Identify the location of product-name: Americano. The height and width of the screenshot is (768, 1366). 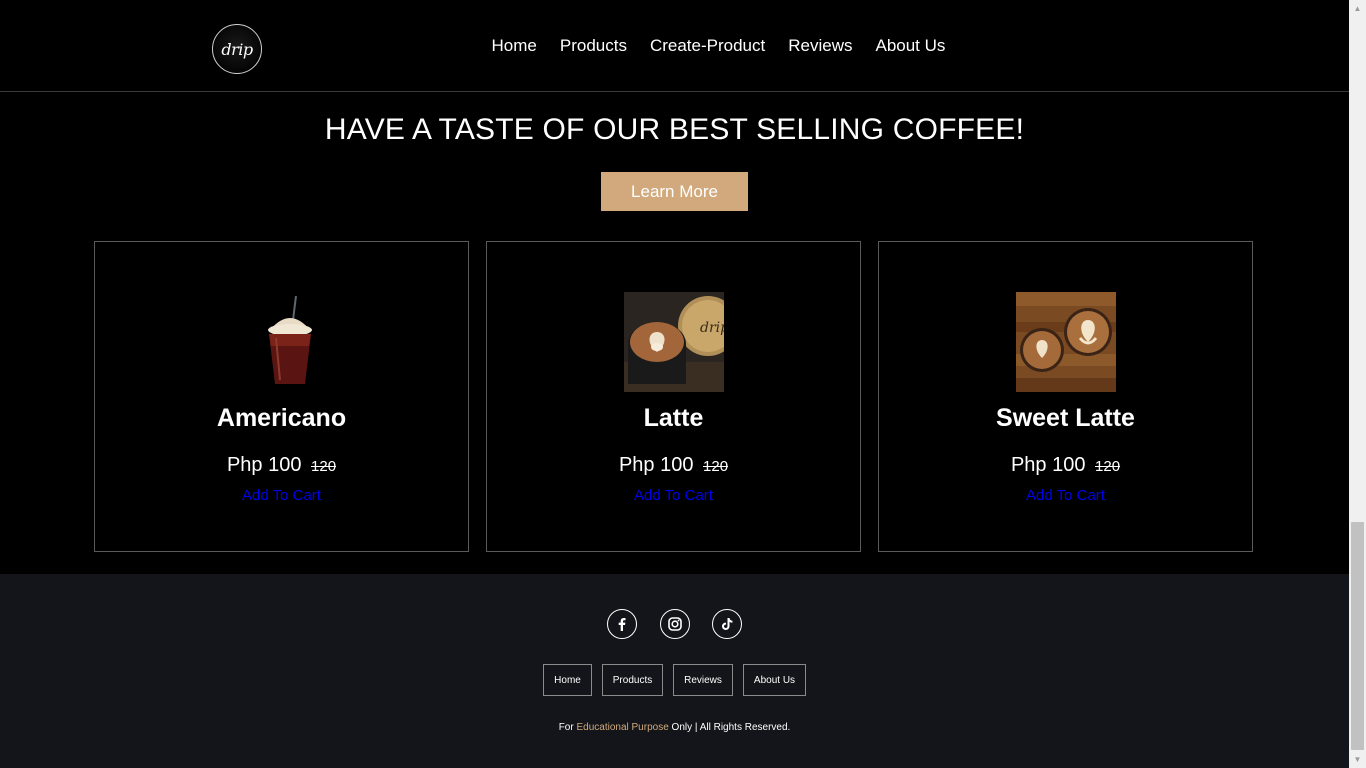
(281, 418).